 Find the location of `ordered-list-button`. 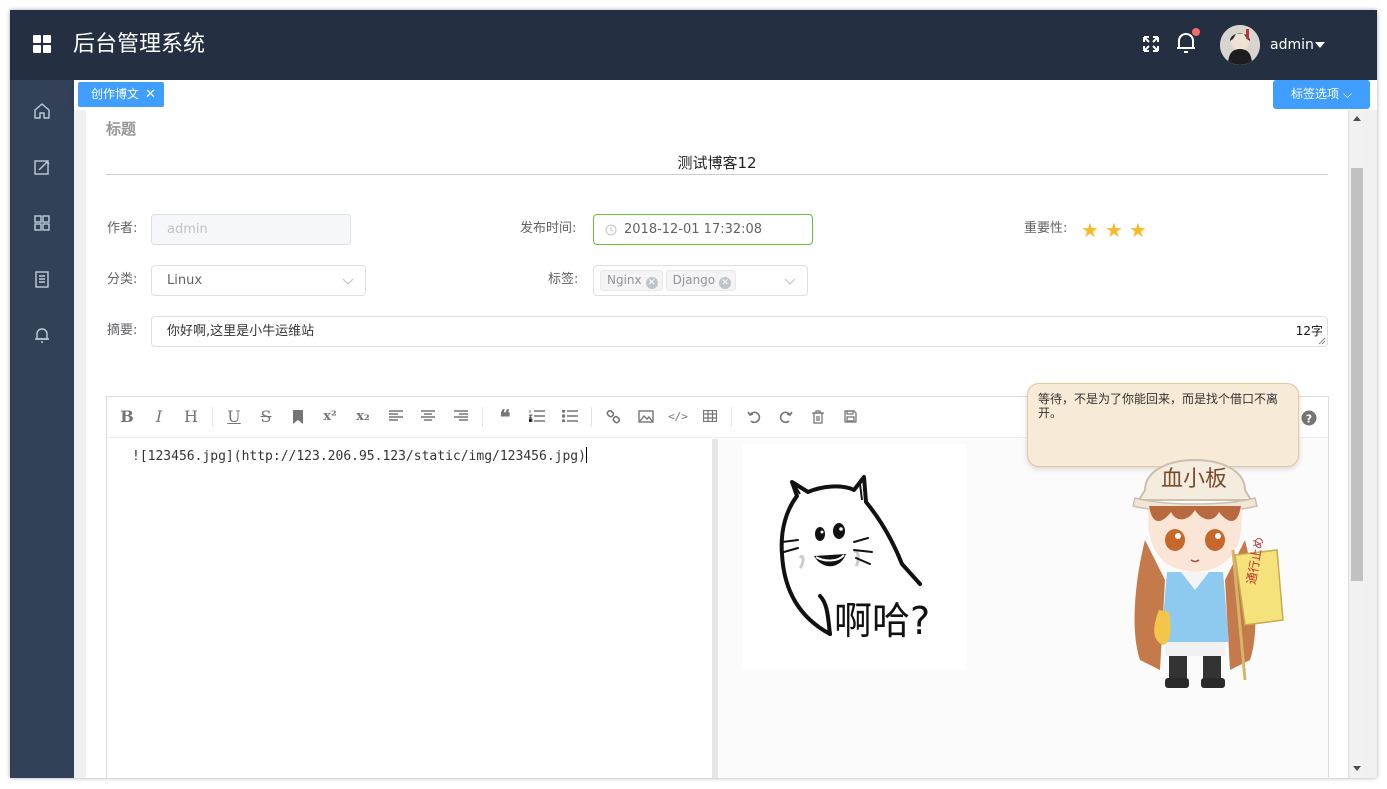

ordered-list-button is located at coordinates (537, 417).